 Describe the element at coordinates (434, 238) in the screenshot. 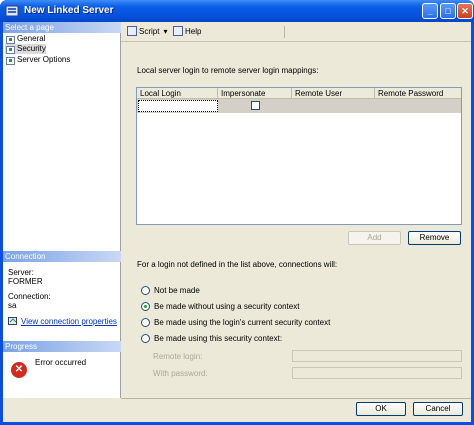

I see `remove-button: Remove` at that location.